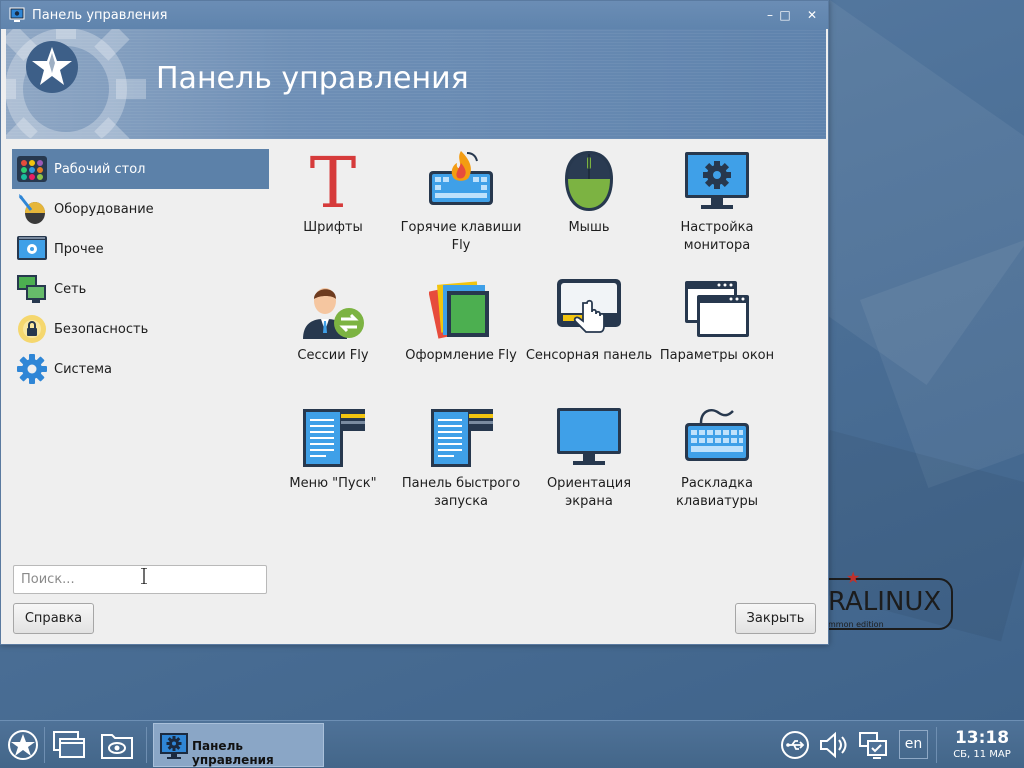  I want to click on window-titlebar: Панель управления – □ ✕, so click(414, 15).